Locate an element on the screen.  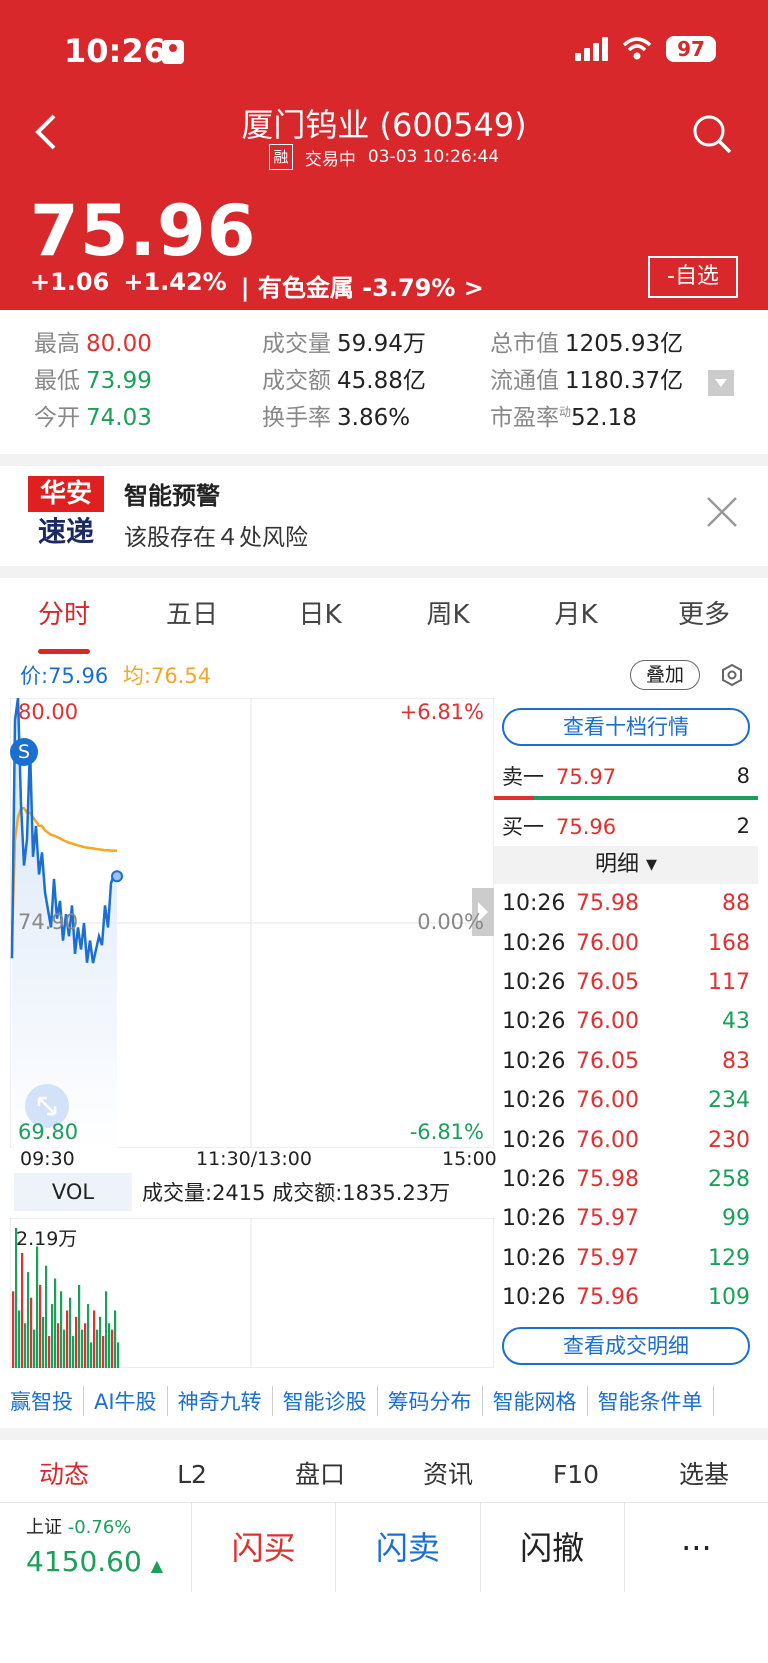
trade-price: 76.05 is located at coordinates (607, 982).